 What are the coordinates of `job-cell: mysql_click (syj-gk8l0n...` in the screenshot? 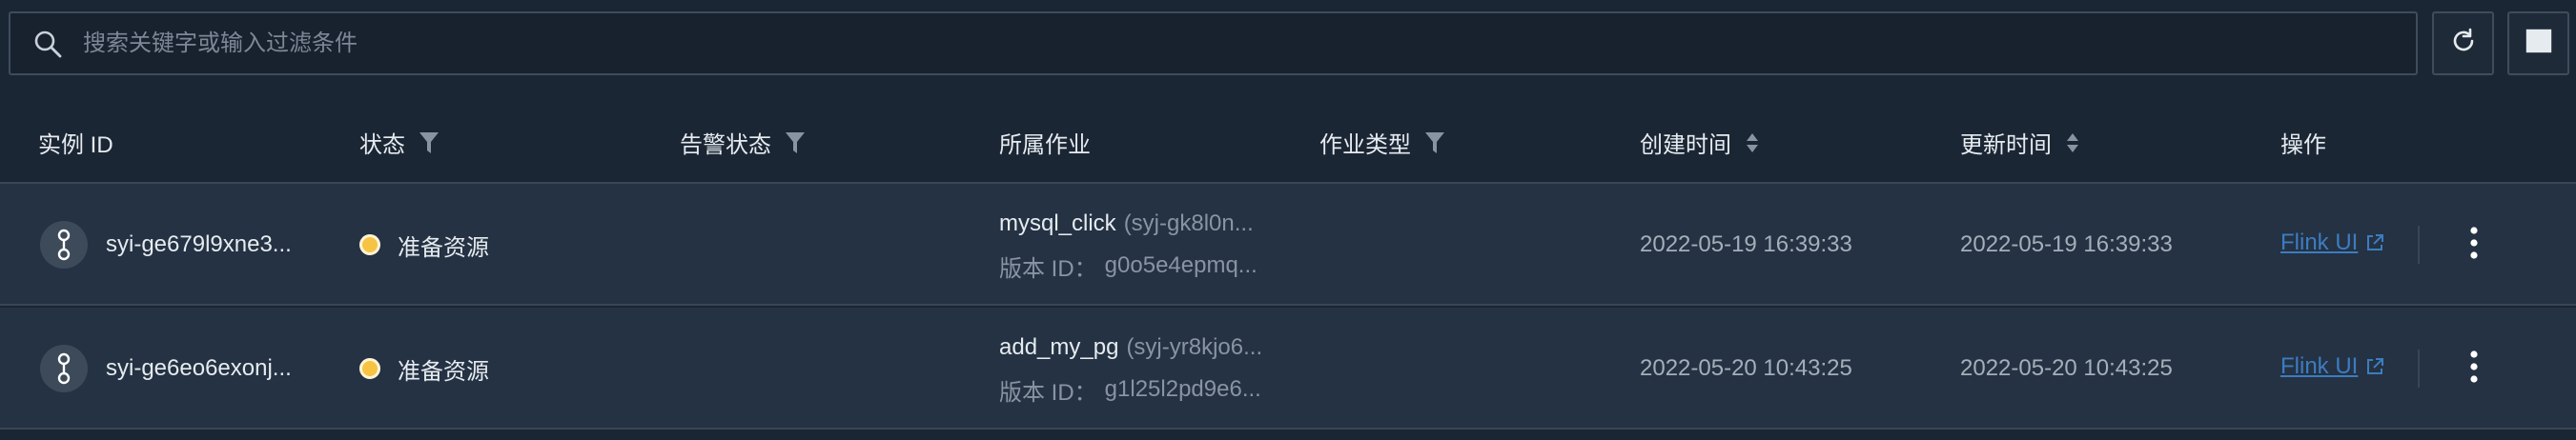 It's located at (1126, 224).